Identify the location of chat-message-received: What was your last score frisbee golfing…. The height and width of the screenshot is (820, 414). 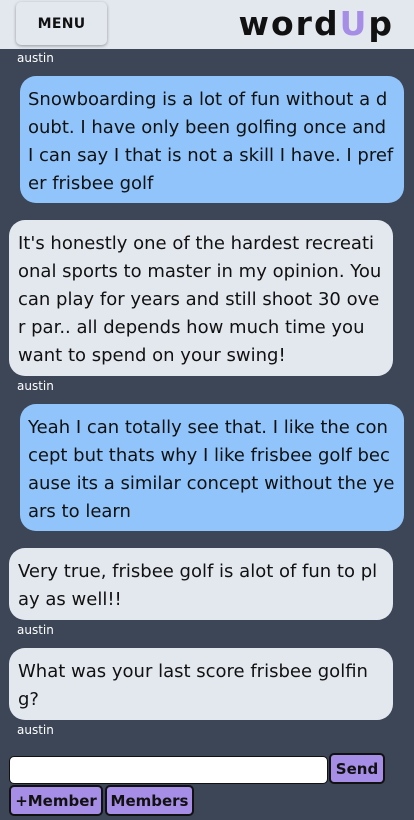
(201, 684).